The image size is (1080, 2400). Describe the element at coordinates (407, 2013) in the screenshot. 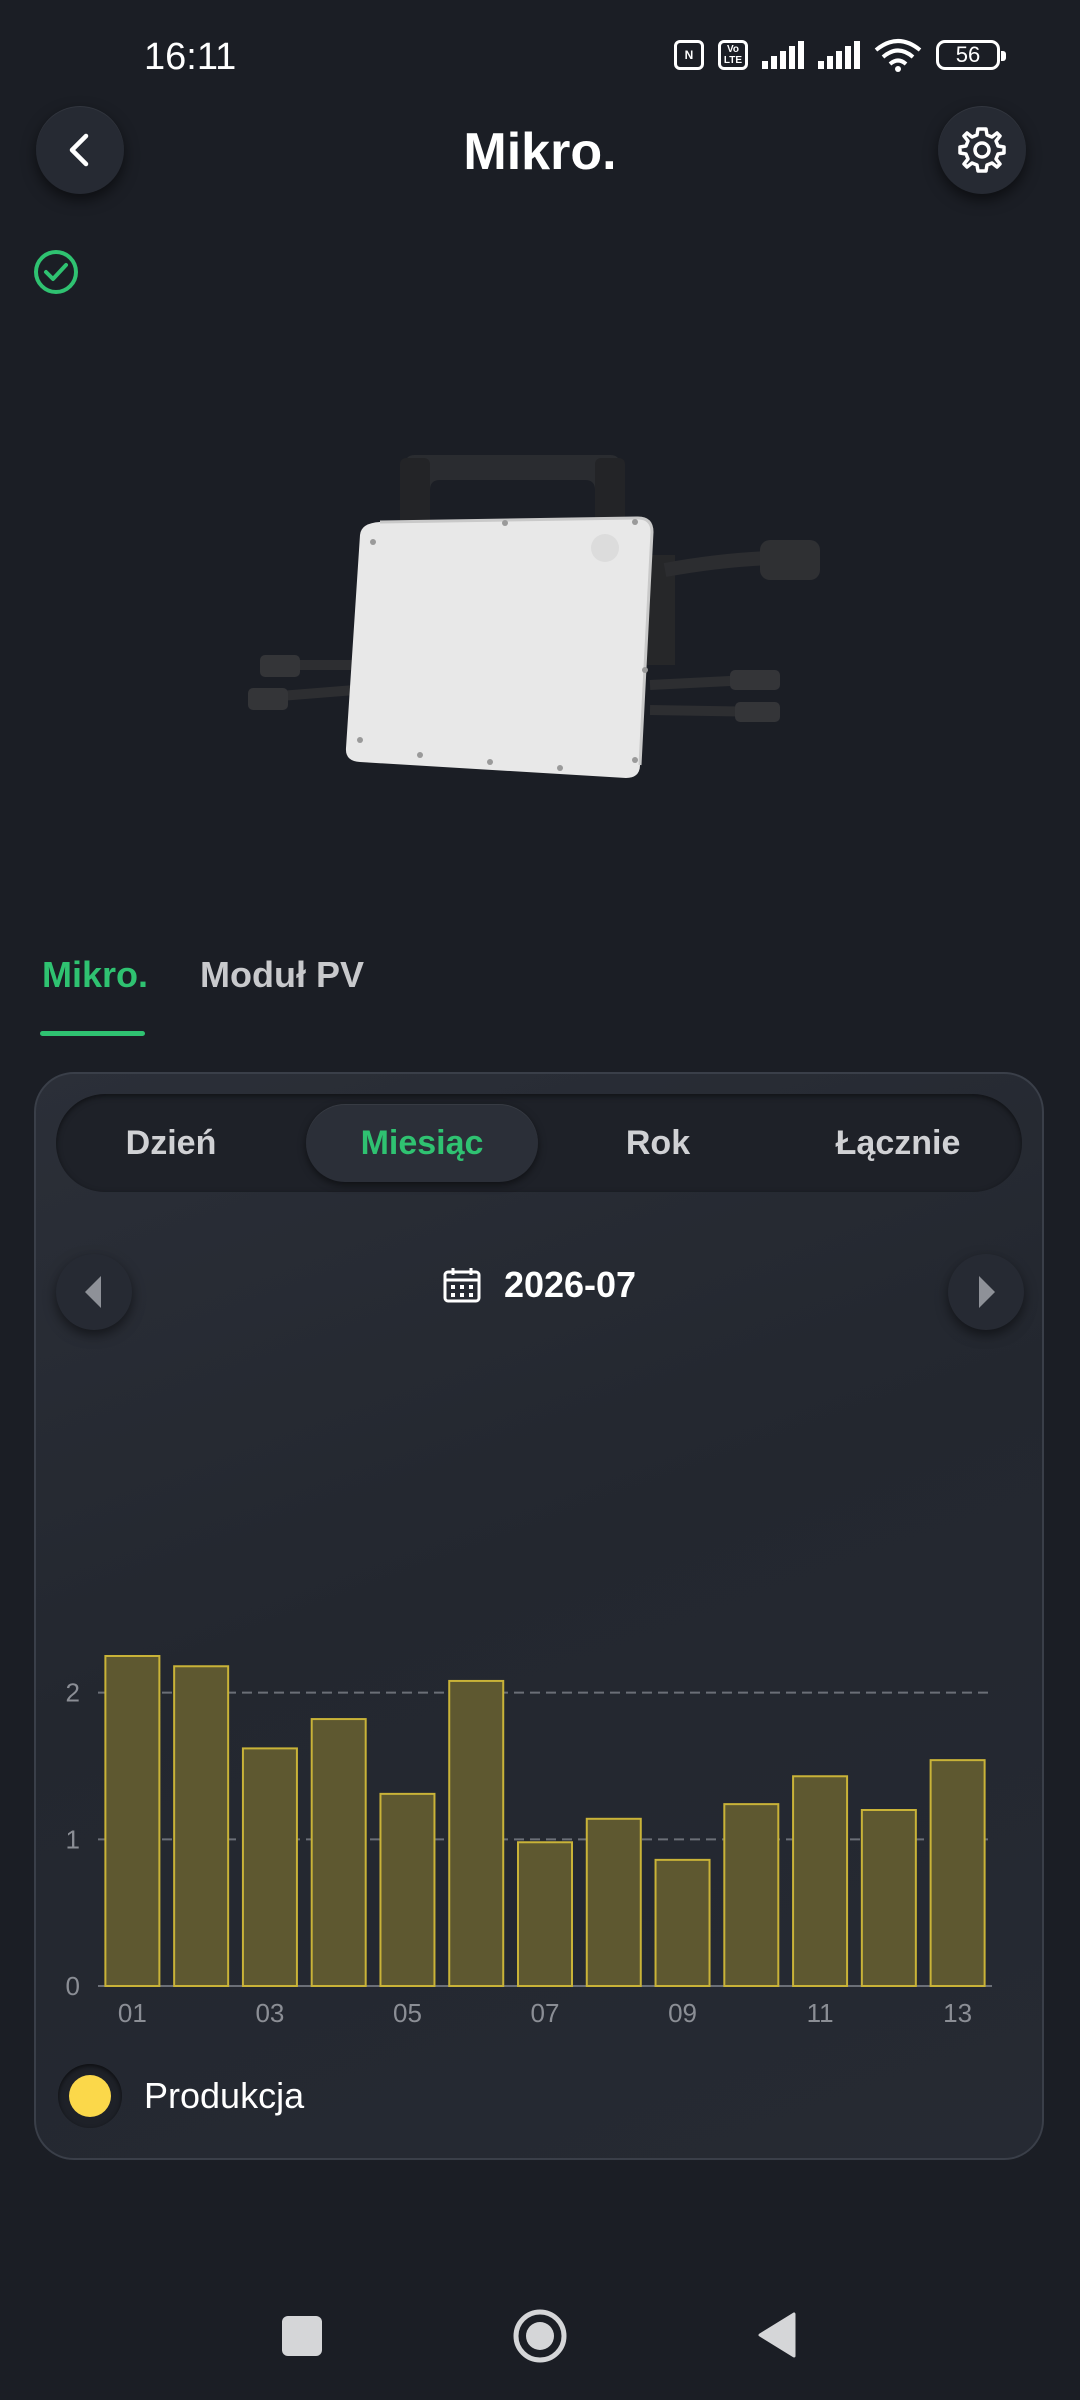

I see `x-tick-label: 05` at that location.